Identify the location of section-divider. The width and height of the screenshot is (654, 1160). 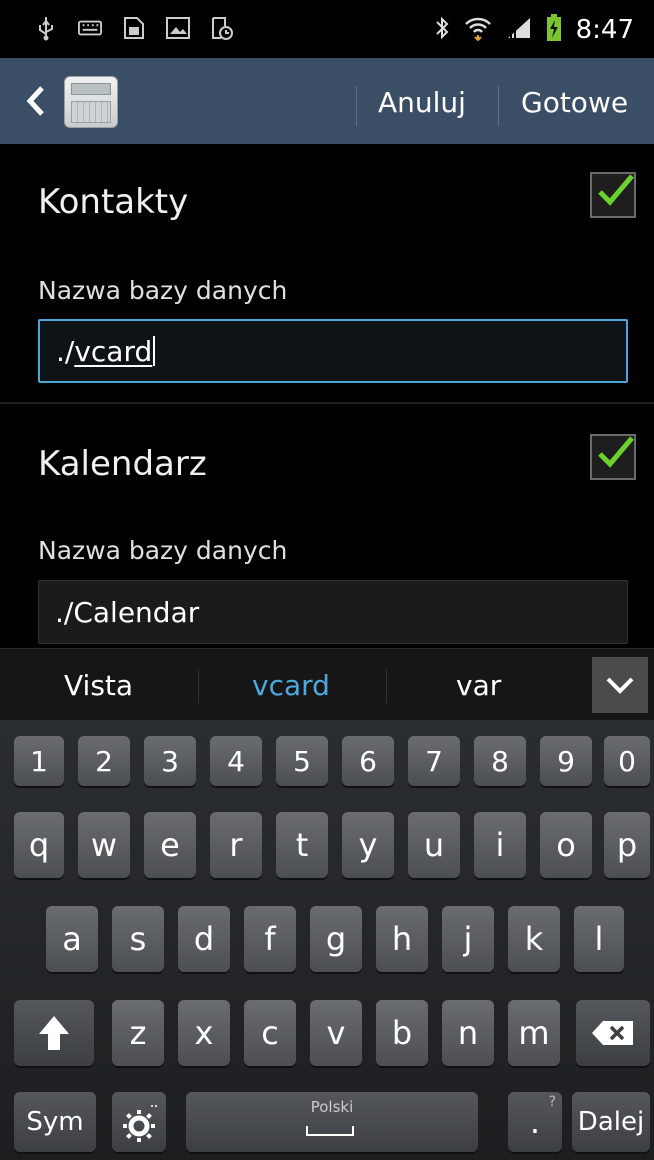
(327, 403).